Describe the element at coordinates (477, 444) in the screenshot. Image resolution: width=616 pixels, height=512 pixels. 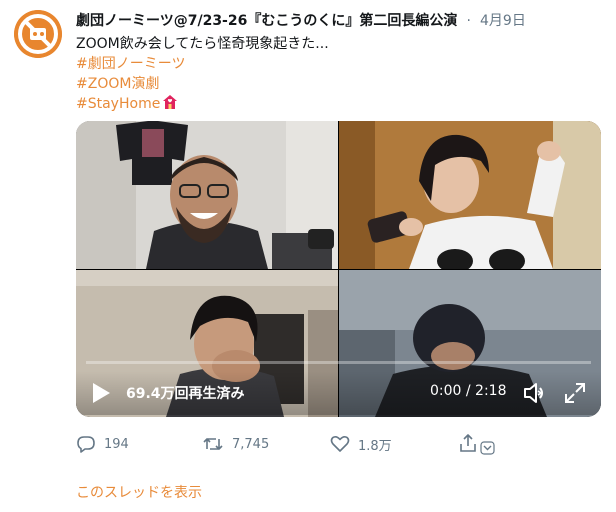
I see `share-icon` at that location.